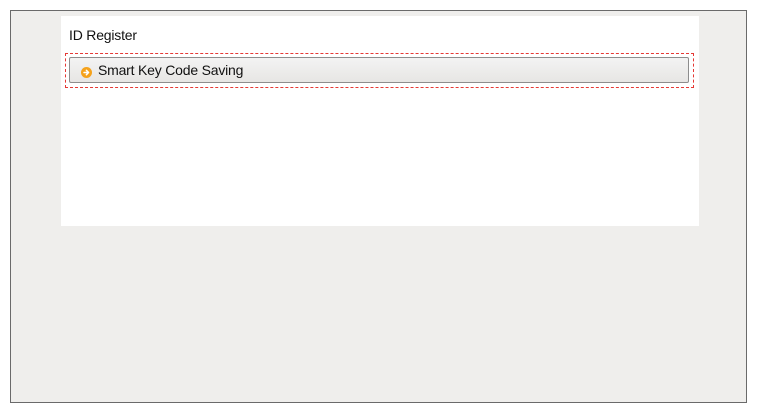 The image size is (759, 415). I want to click on panel-title: ID Register, so click(103, 35).